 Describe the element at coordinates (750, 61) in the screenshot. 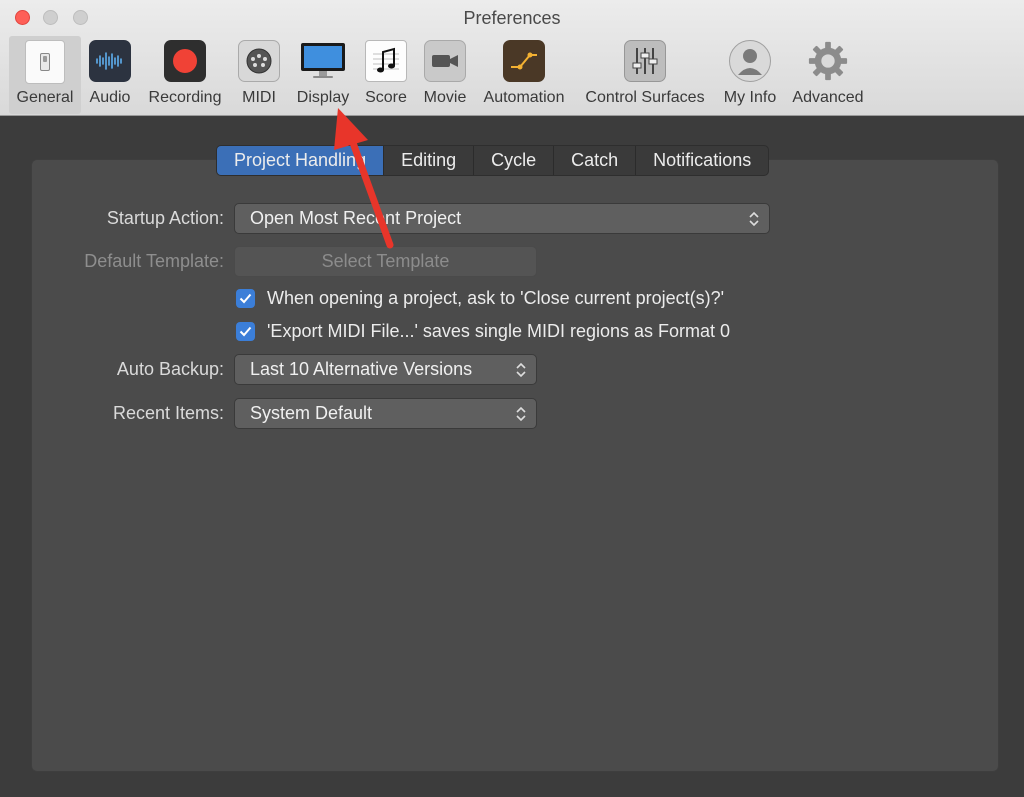

I see `user-icon` at that location.